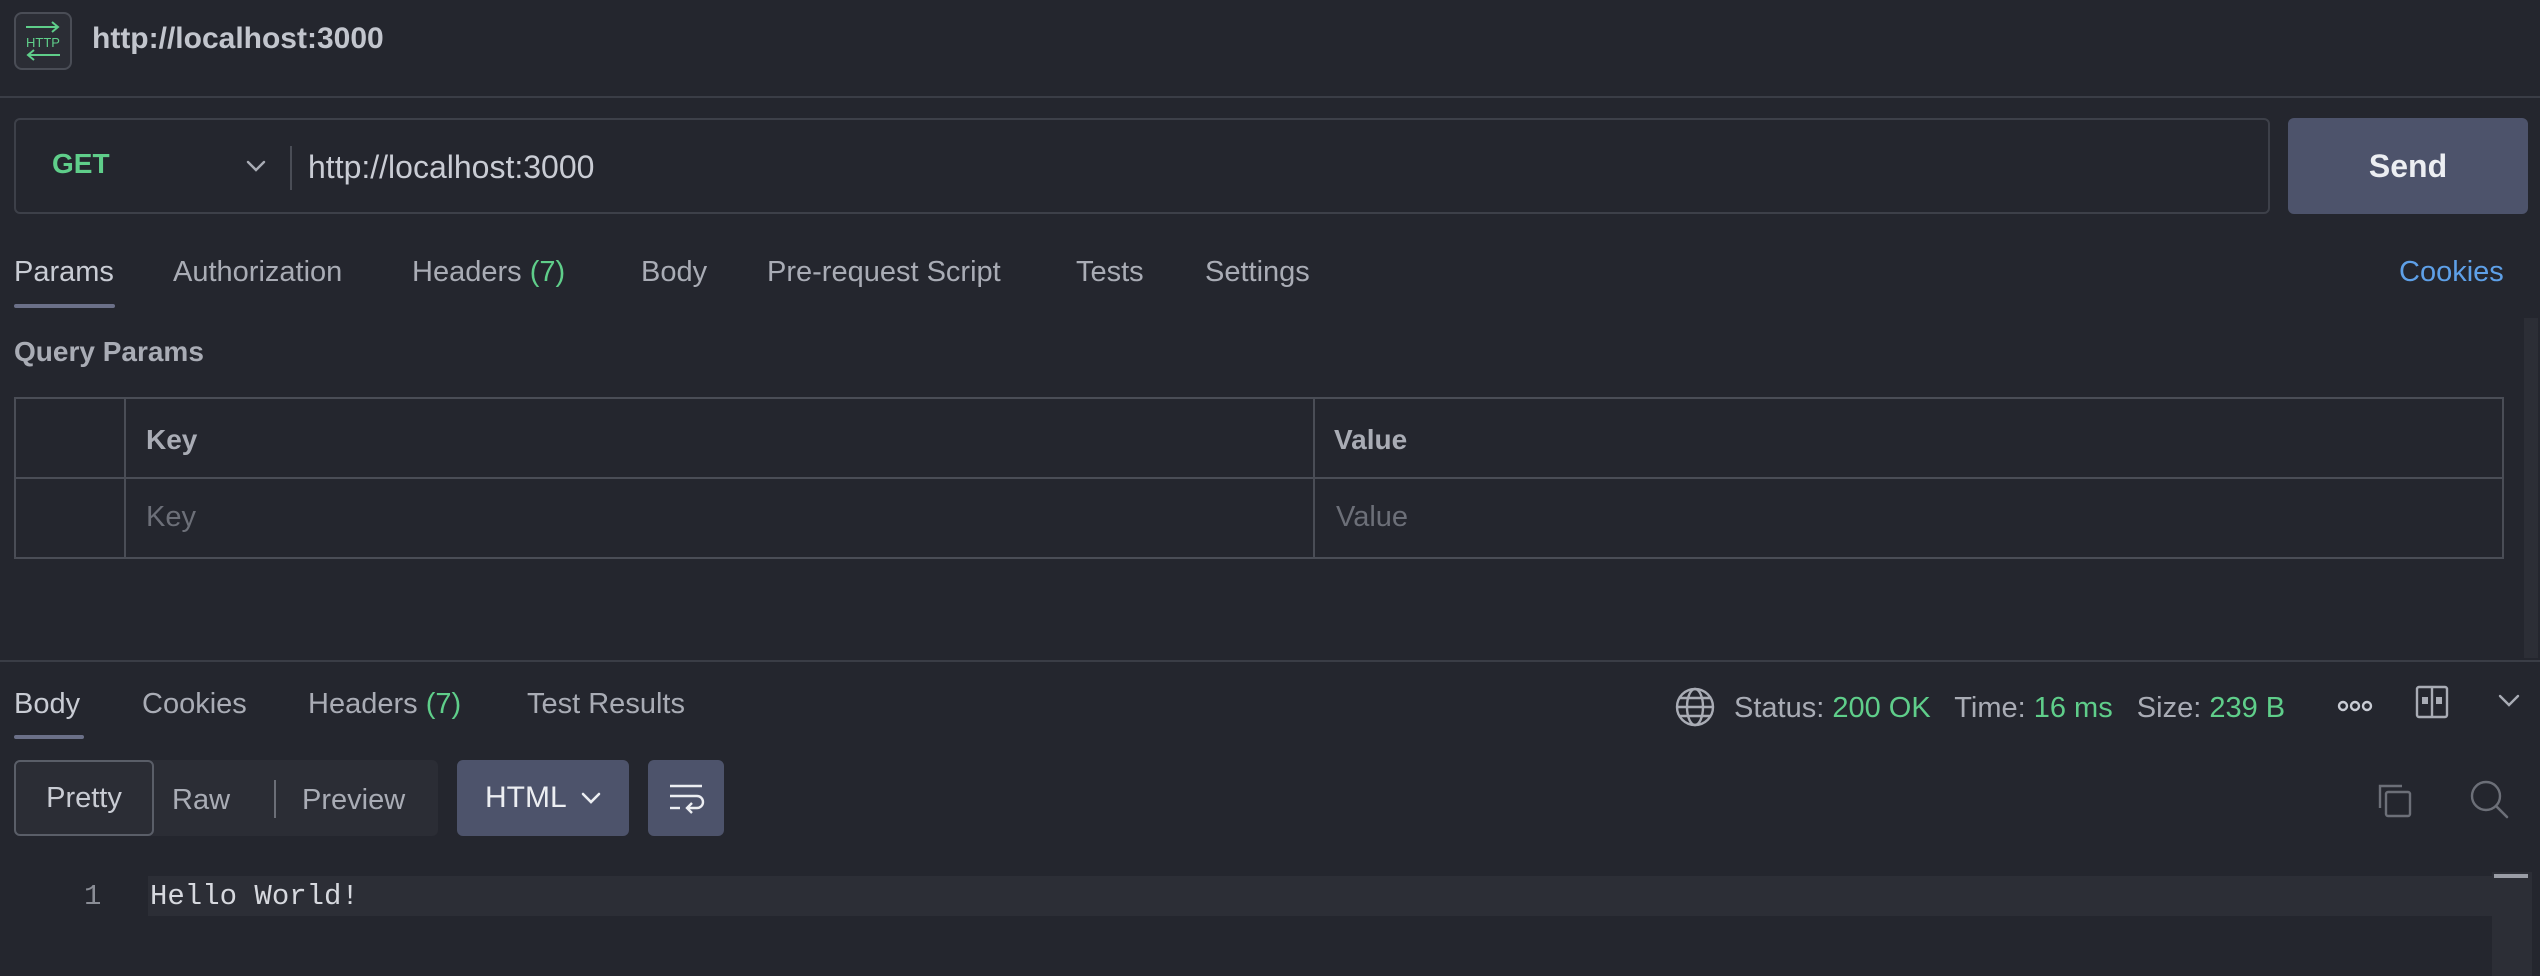  What do you see at coordinates (254, 896) in the screenshot?
I see `response-body-text: Hello World!` at bounding box center [254, 896].